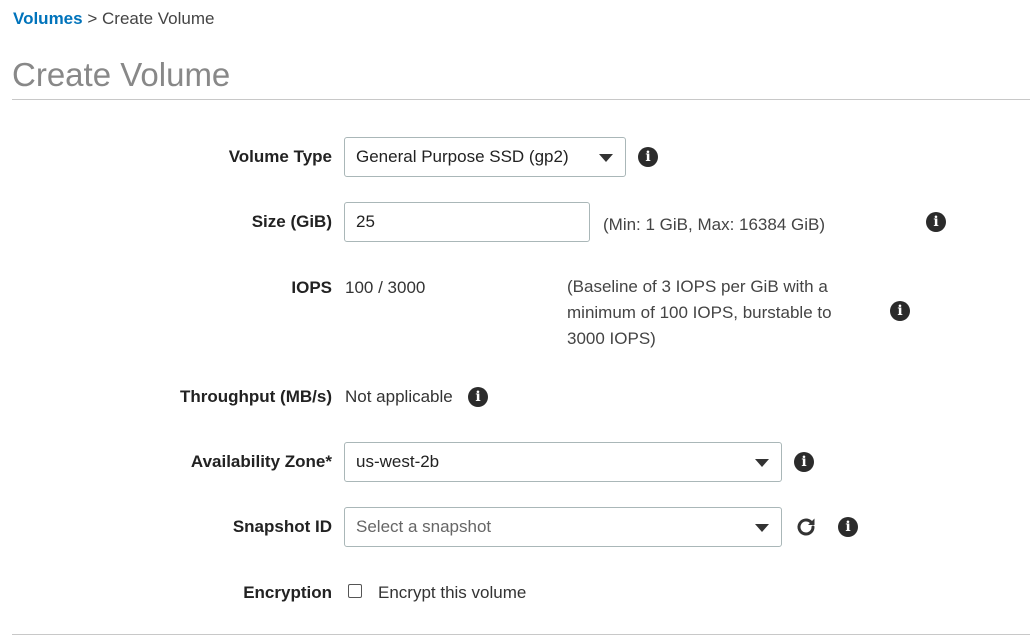 The width and height of the screenshot is (1030, 639). I want to click on encrypt-checkbox, so click(355, 591).